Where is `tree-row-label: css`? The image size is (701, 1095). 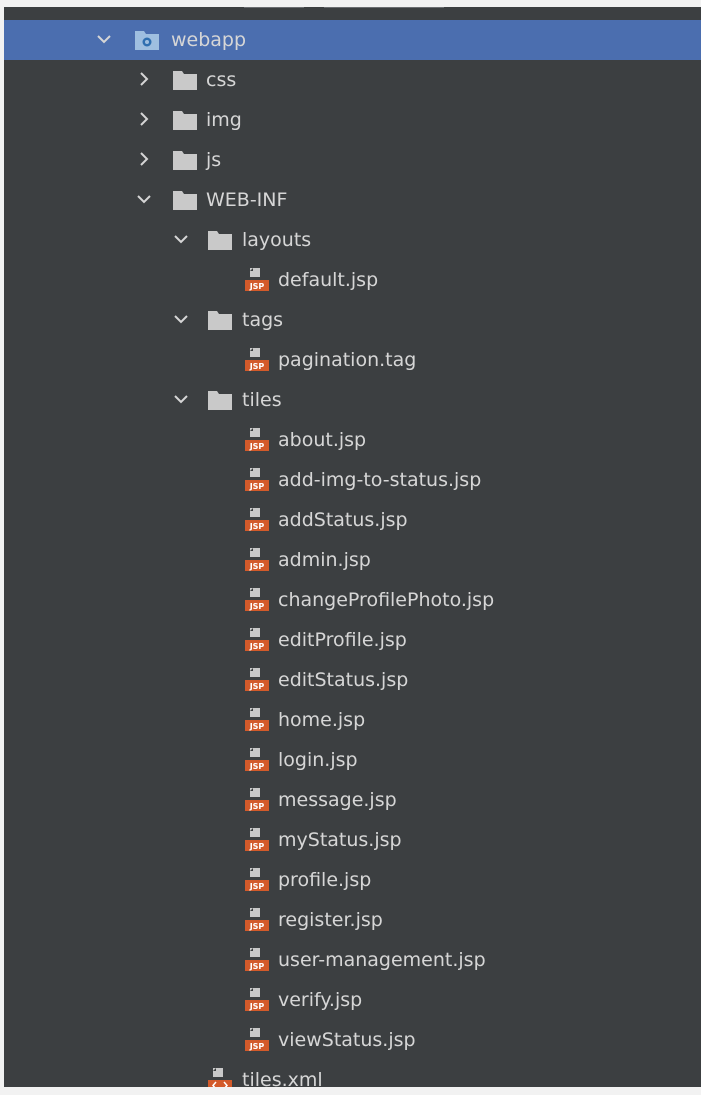
tree-row-label: css is located at coordinates (221, 80).